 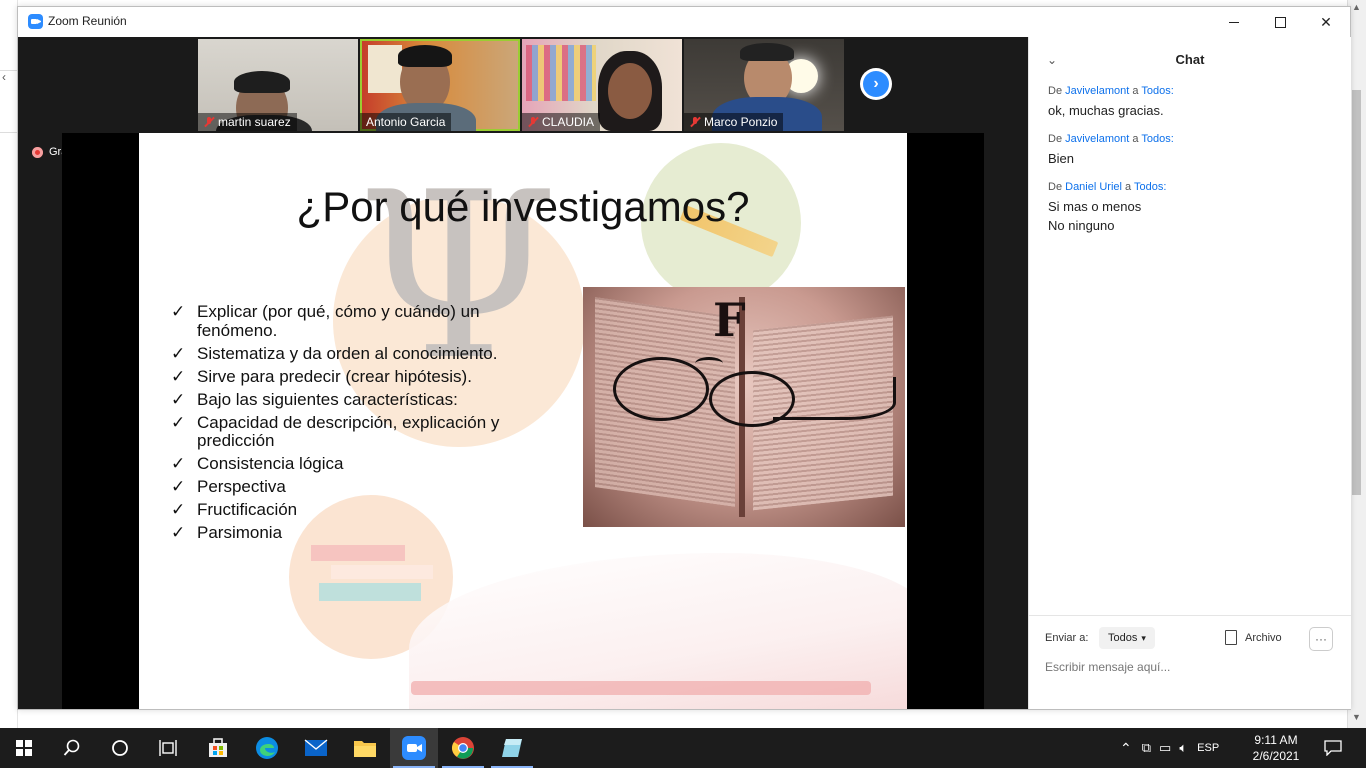 What do you see at coordinates (602, 85) in the screenshot?
I see `participant-tile: CLAUDIA` at bounding box center [602, 85].